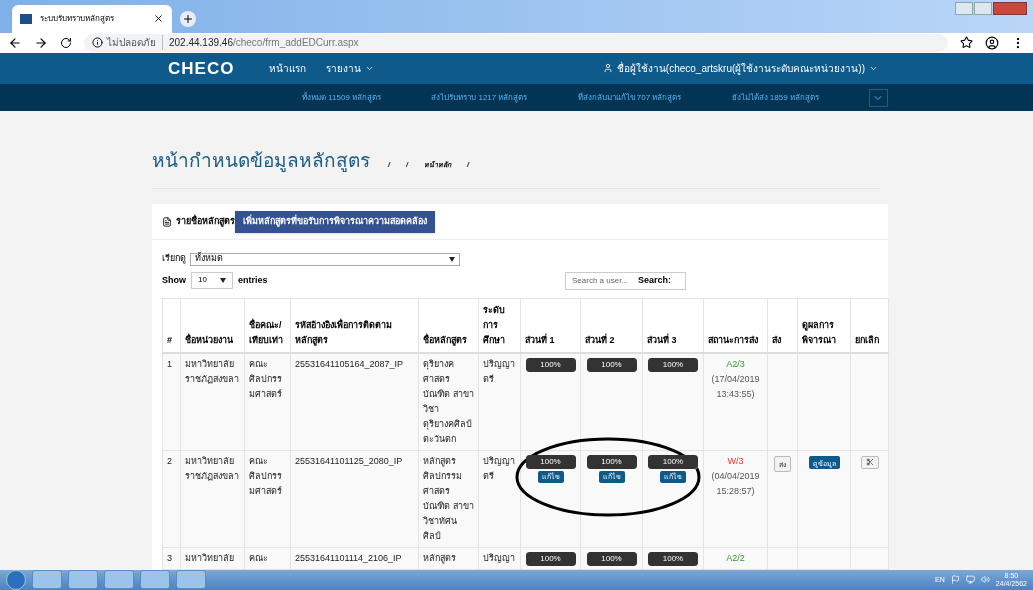 The image size is (1033, 590). What do you see at coordinates (212, 280) in the screenshot?
I see `entries-select: 10` at bounding box center [212, 280].